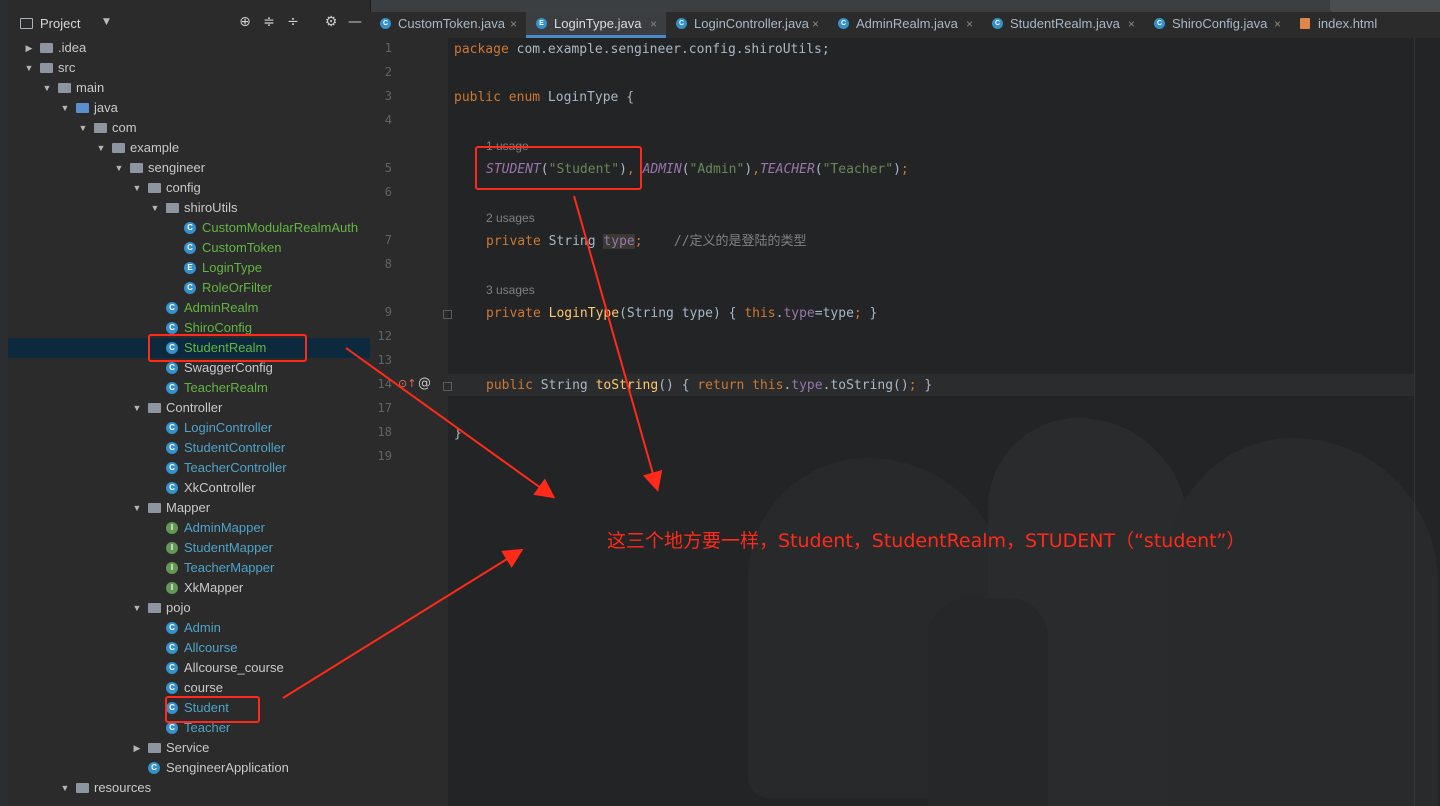  I want to click on tree-item: ▼ example, so click(189, 148).